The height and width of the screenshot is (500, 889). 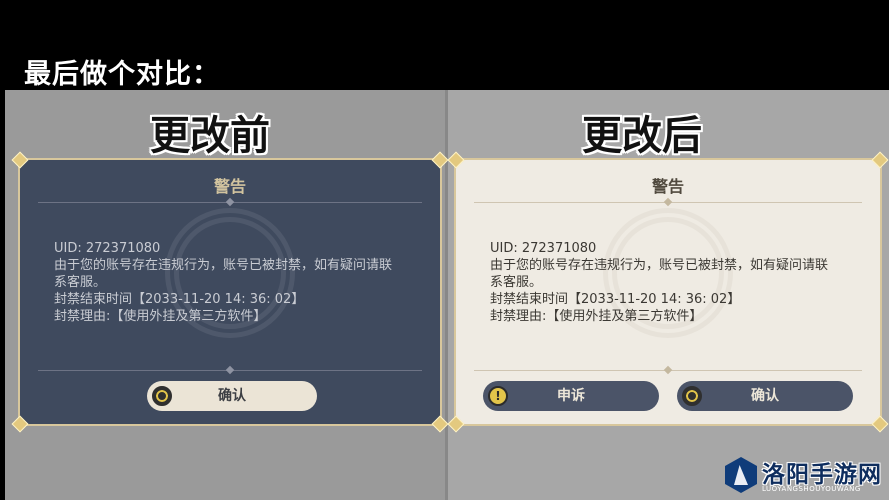 What do you see at coordinates (210, 136) in the screenshot?
I see `before-label: 更改前` at bounding box center [210, 136].